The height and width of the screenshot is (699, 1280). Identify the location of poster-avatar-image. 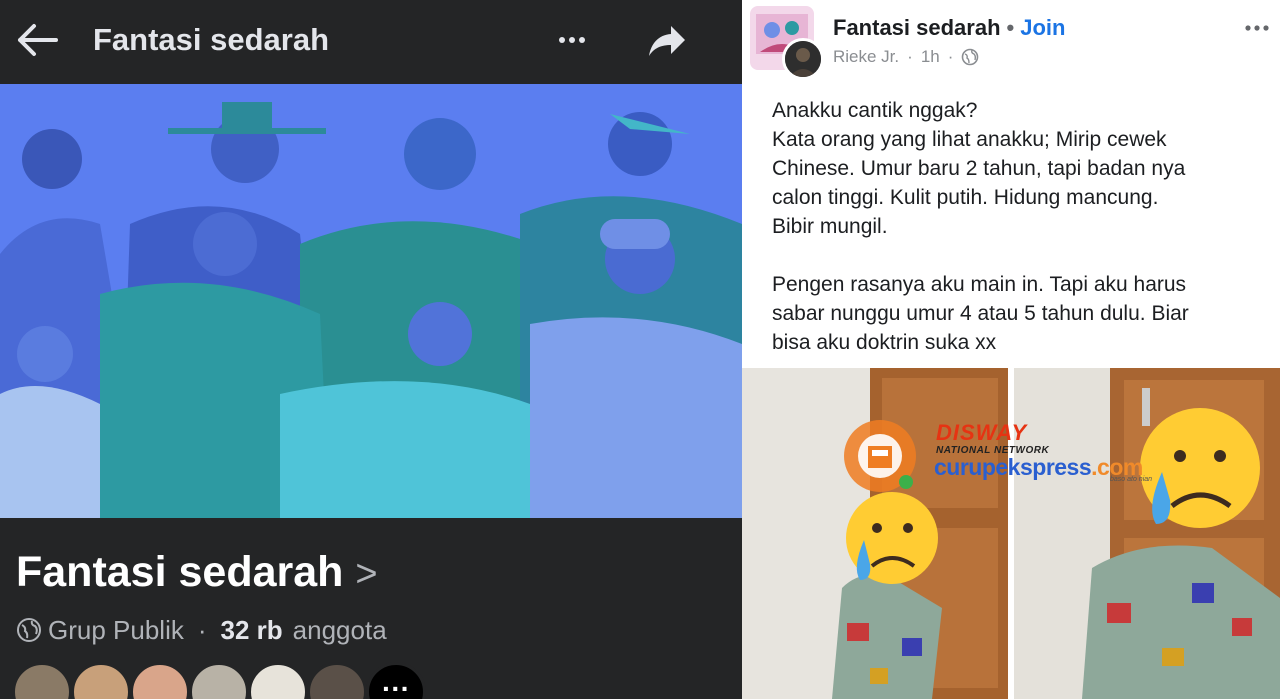
(803, 59).